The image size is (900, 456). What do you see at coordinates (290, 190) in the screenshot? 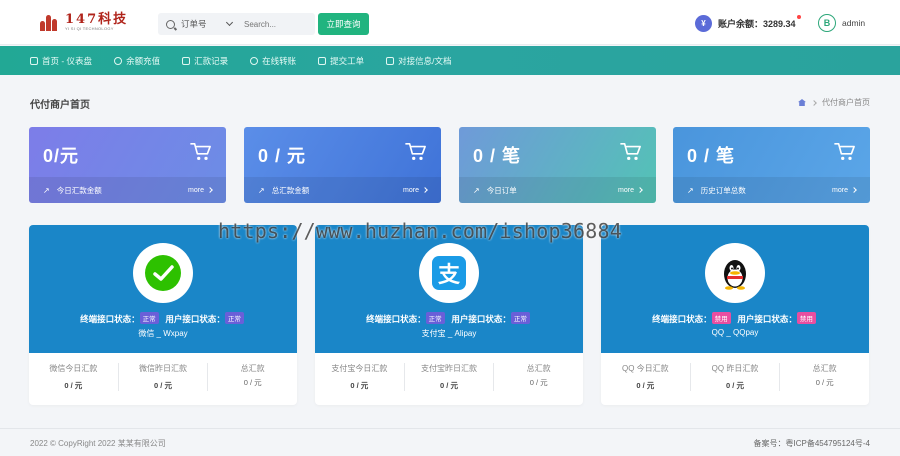
I see `stat-label: 总汇款金额` at bounding box center [290, 190].